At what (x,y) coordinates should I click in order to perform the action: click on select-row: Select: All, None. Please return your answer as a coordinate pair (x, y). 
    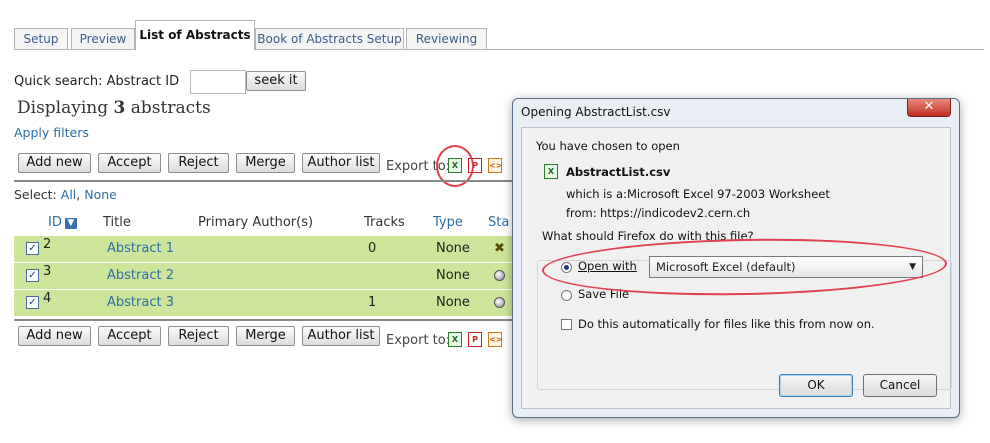
    Looking at the image, I should click on (65, 194).